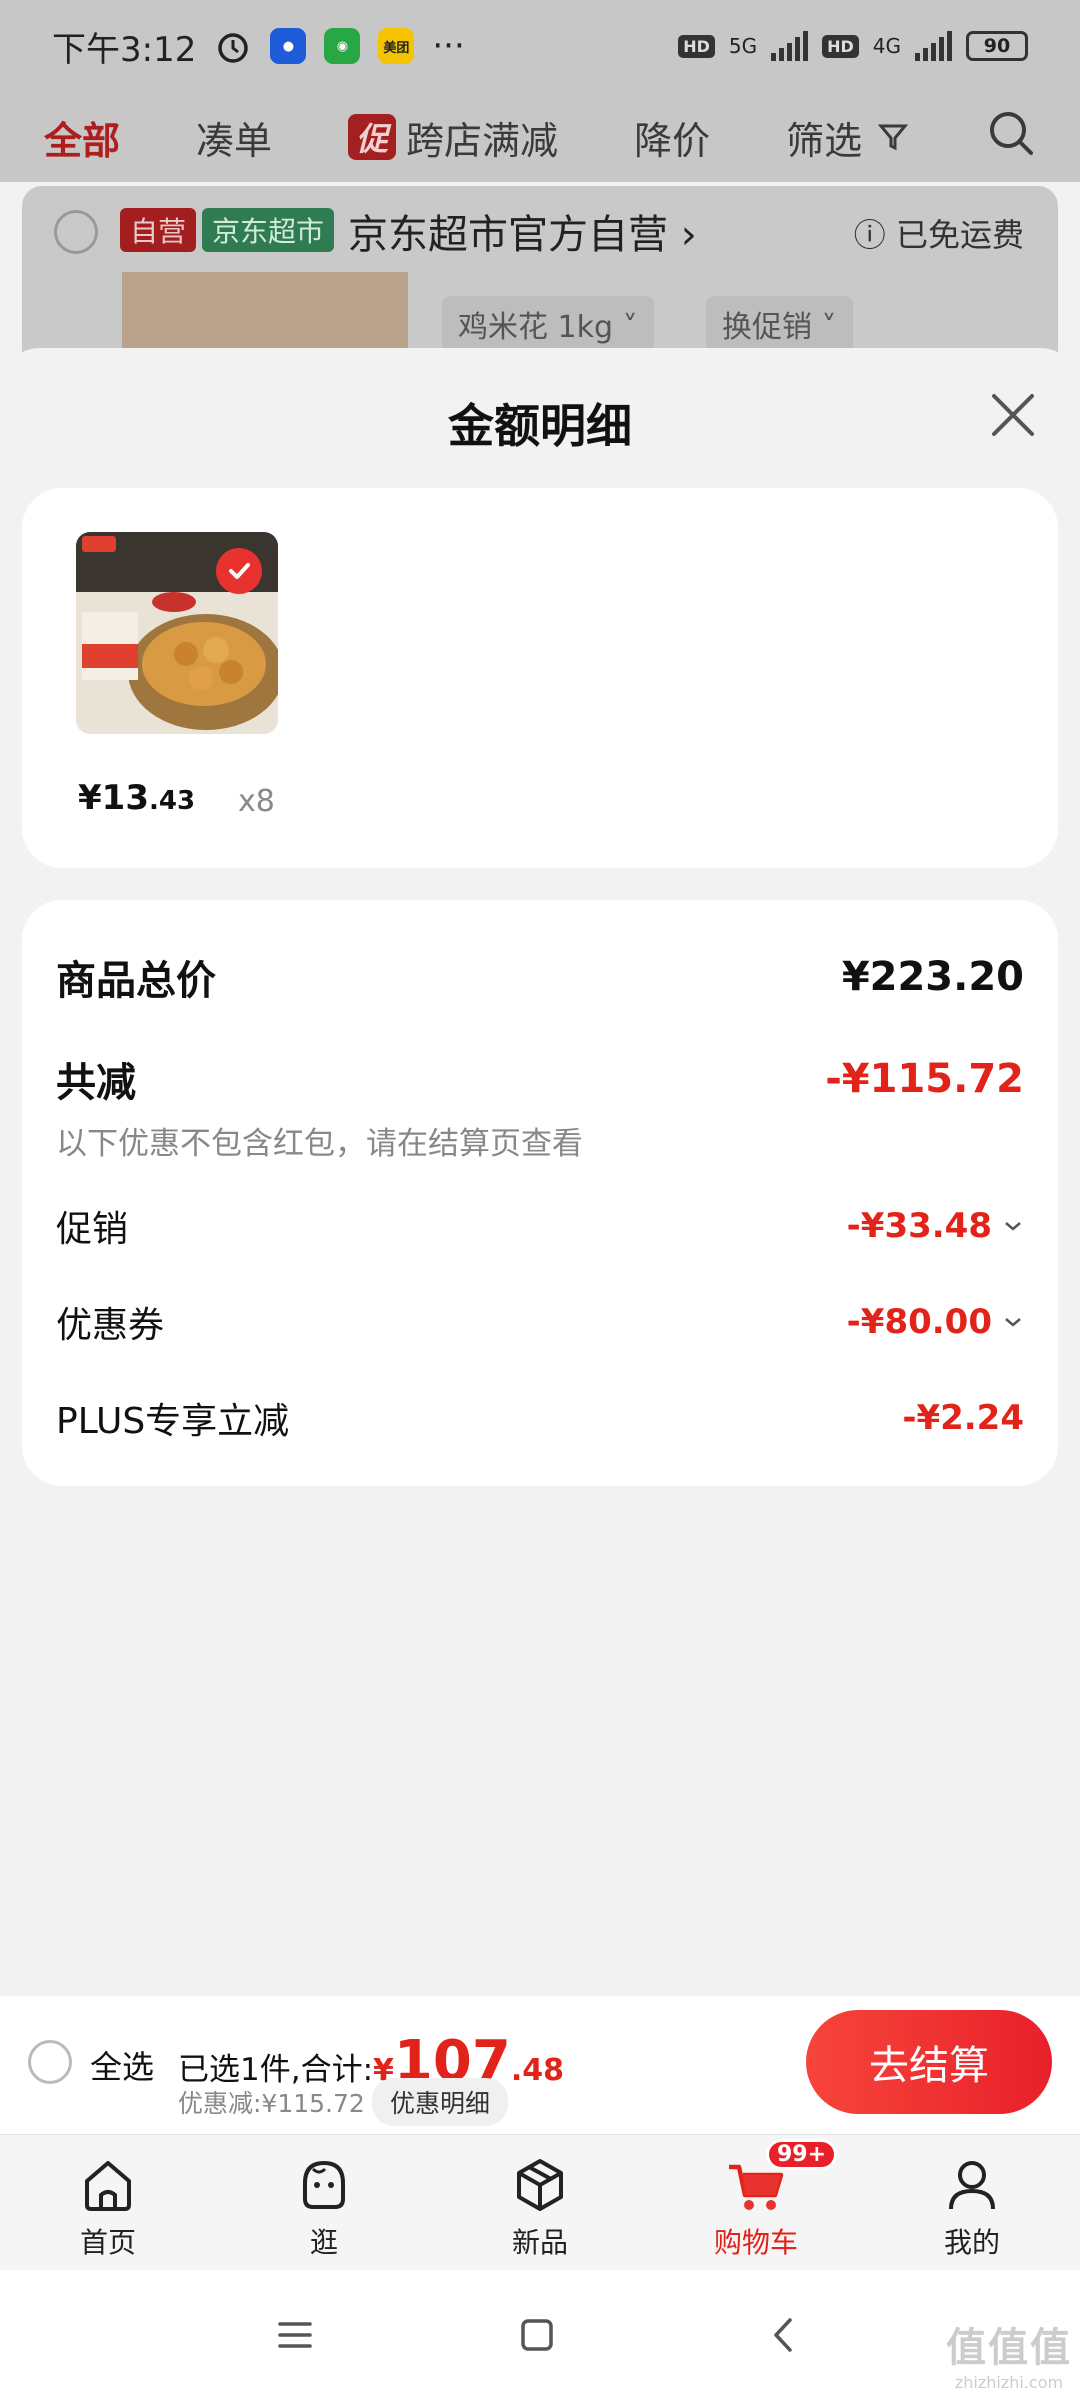 The width and height of the screenshot is (1080, 2400). Describe the element at coordinates (929, 2062) in the screenshot. I see `checkout-button: 去结算` at that location.